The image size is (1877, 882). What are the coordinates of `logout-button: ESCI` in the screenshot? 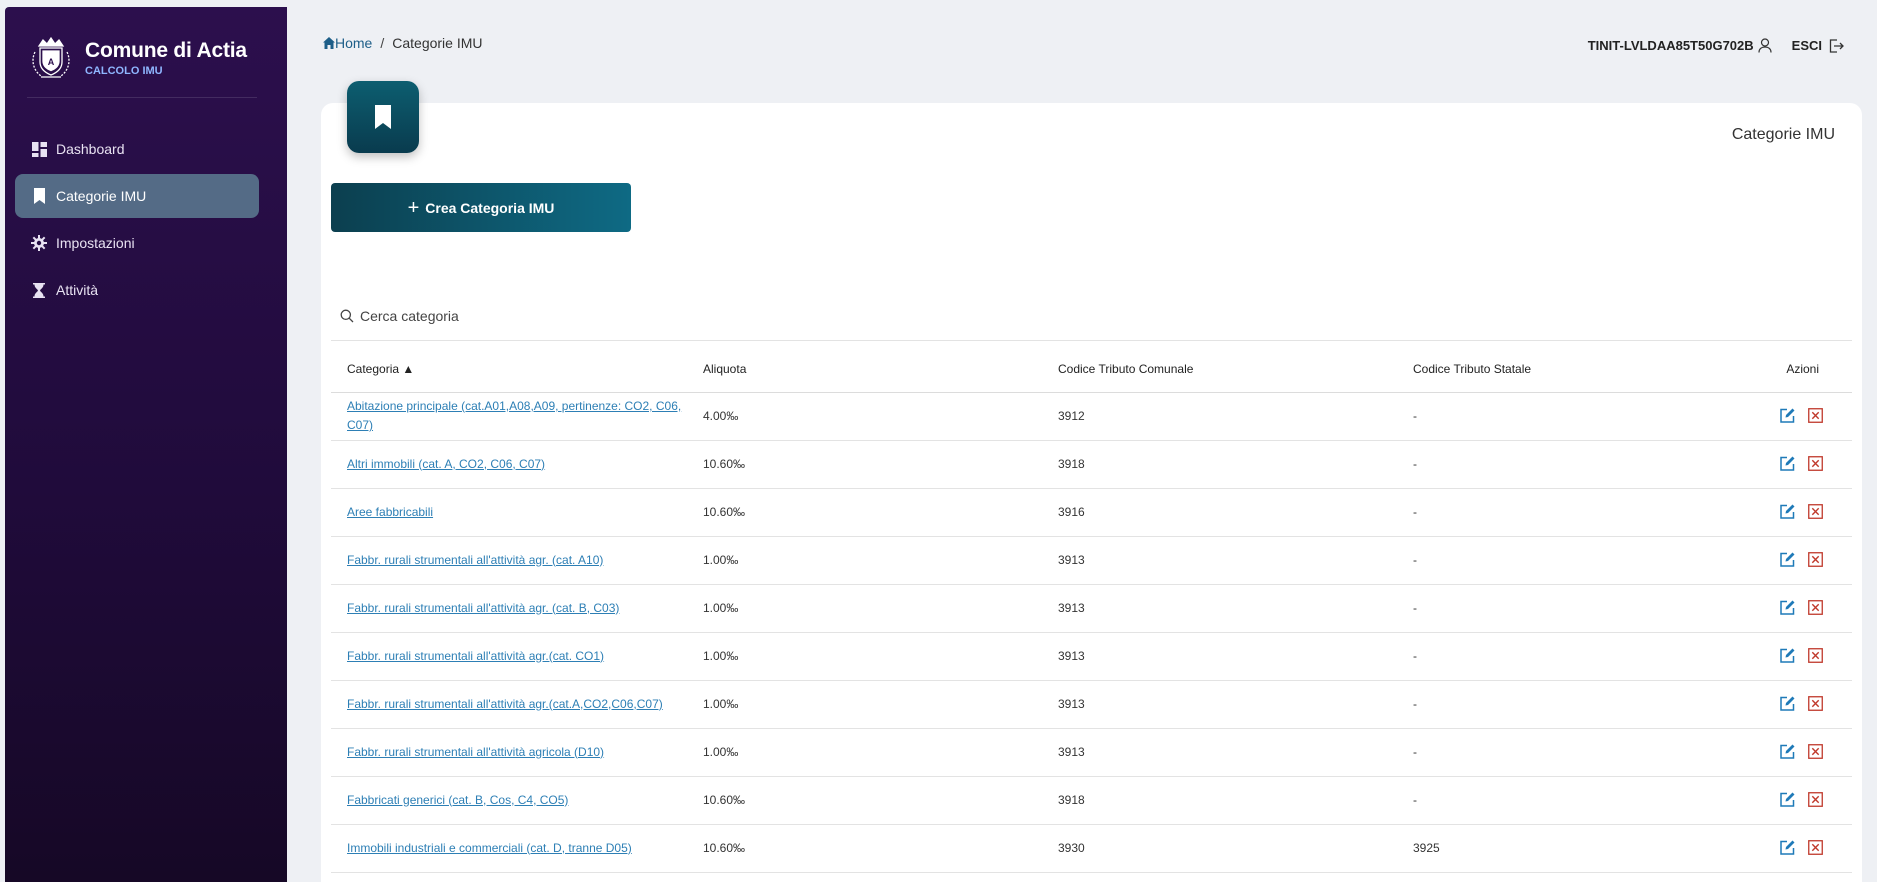 It's located at (1818, 45).